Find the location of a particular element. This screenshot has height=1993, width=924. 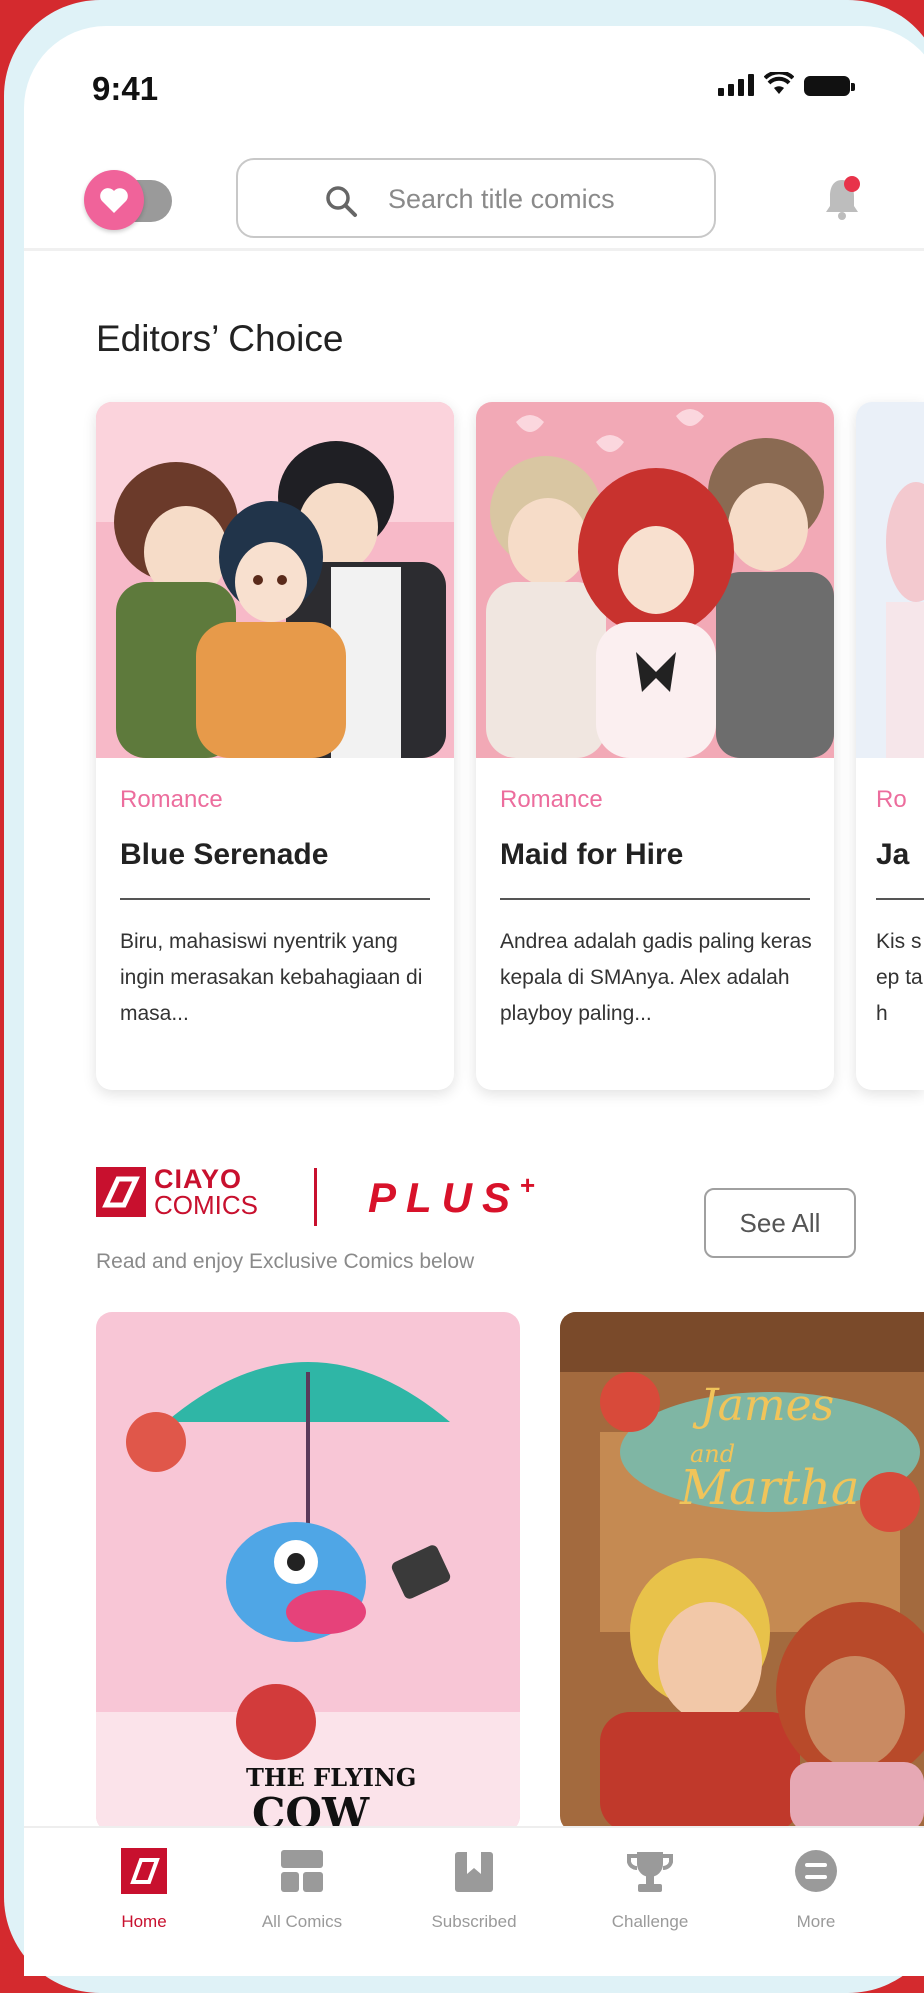

search-input: Search title comics is located at coordinates (476, 198).